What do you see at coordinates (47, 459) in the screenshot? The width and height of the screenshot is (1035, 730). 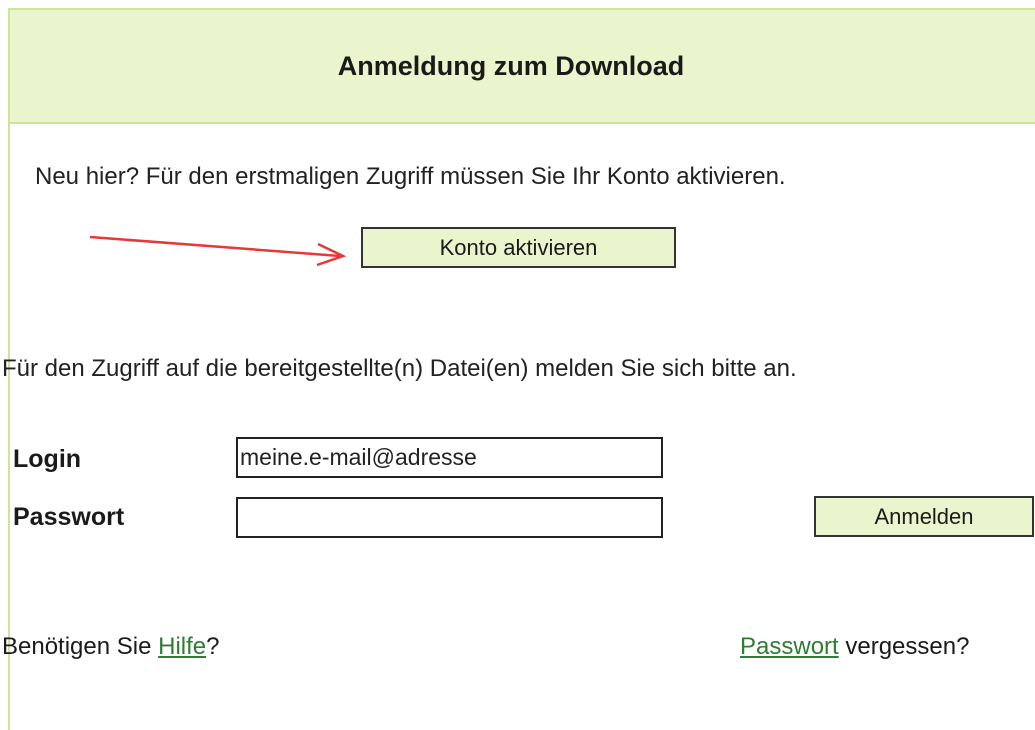 I see `login-label: Login` at bounding box center [47, 459].